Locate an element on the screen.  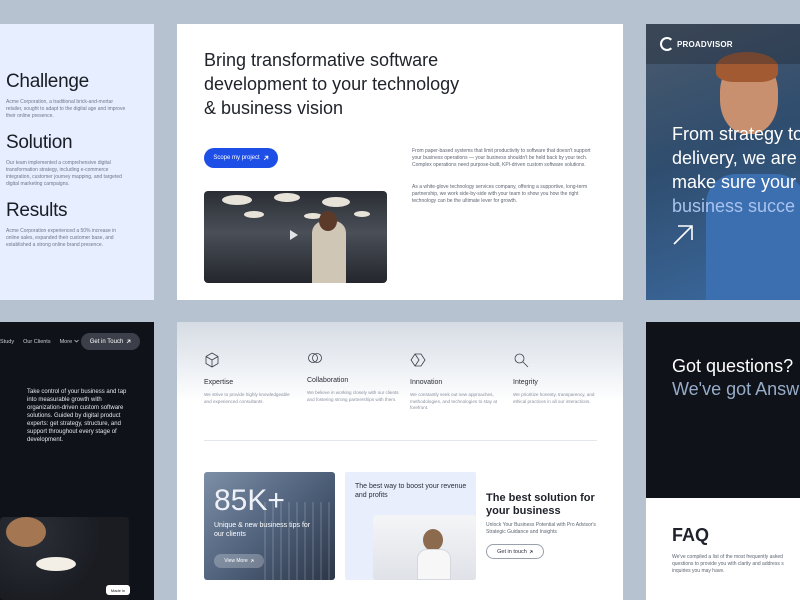
get-in-touch-label: Get in touch is located at coordinates (512, 551).